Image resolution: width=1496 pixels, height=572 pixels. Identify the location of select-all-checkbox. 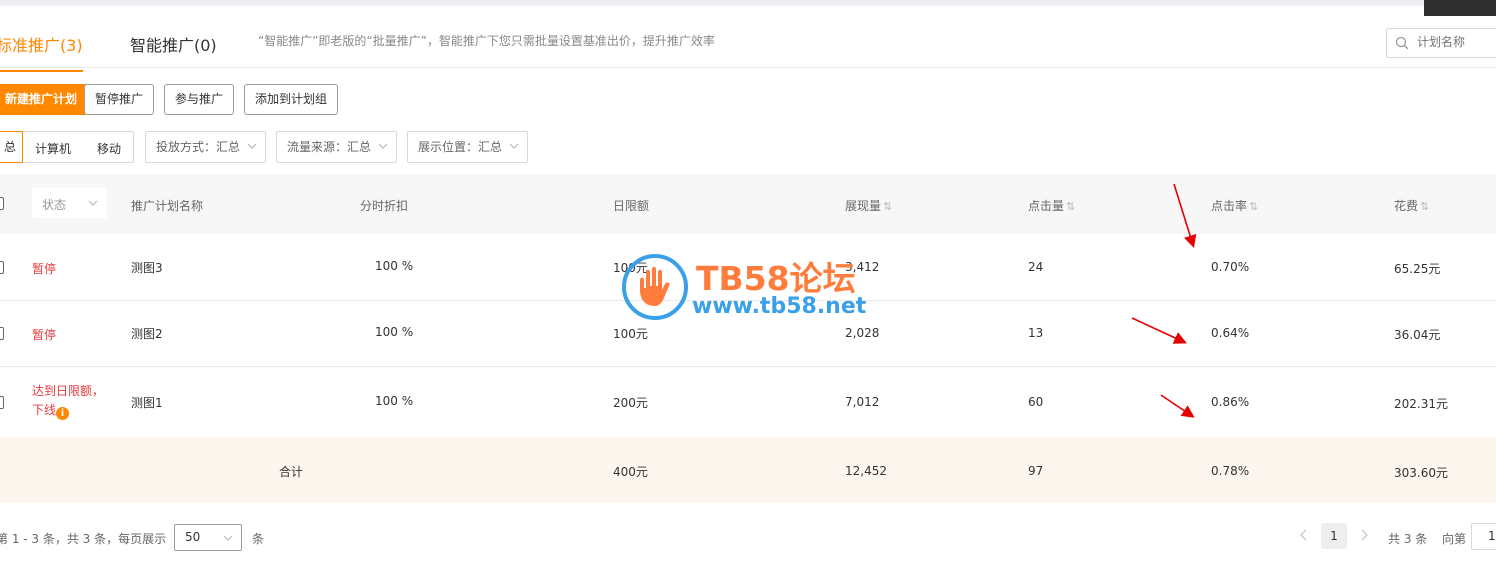
(2, 203).